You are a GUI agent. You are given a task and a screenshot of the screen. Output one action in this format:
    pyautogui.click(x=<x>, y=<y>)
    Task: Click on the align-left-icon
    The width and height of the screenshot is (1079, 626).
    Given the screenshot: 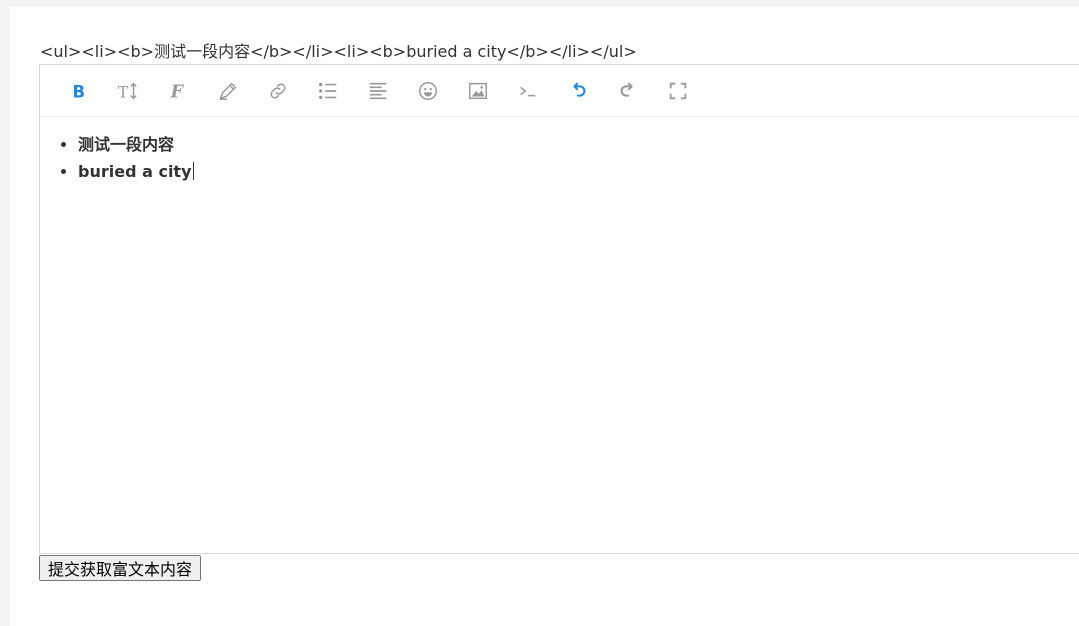 What is the action you would take?
    pyautogui.click(x=378, y=90)
    